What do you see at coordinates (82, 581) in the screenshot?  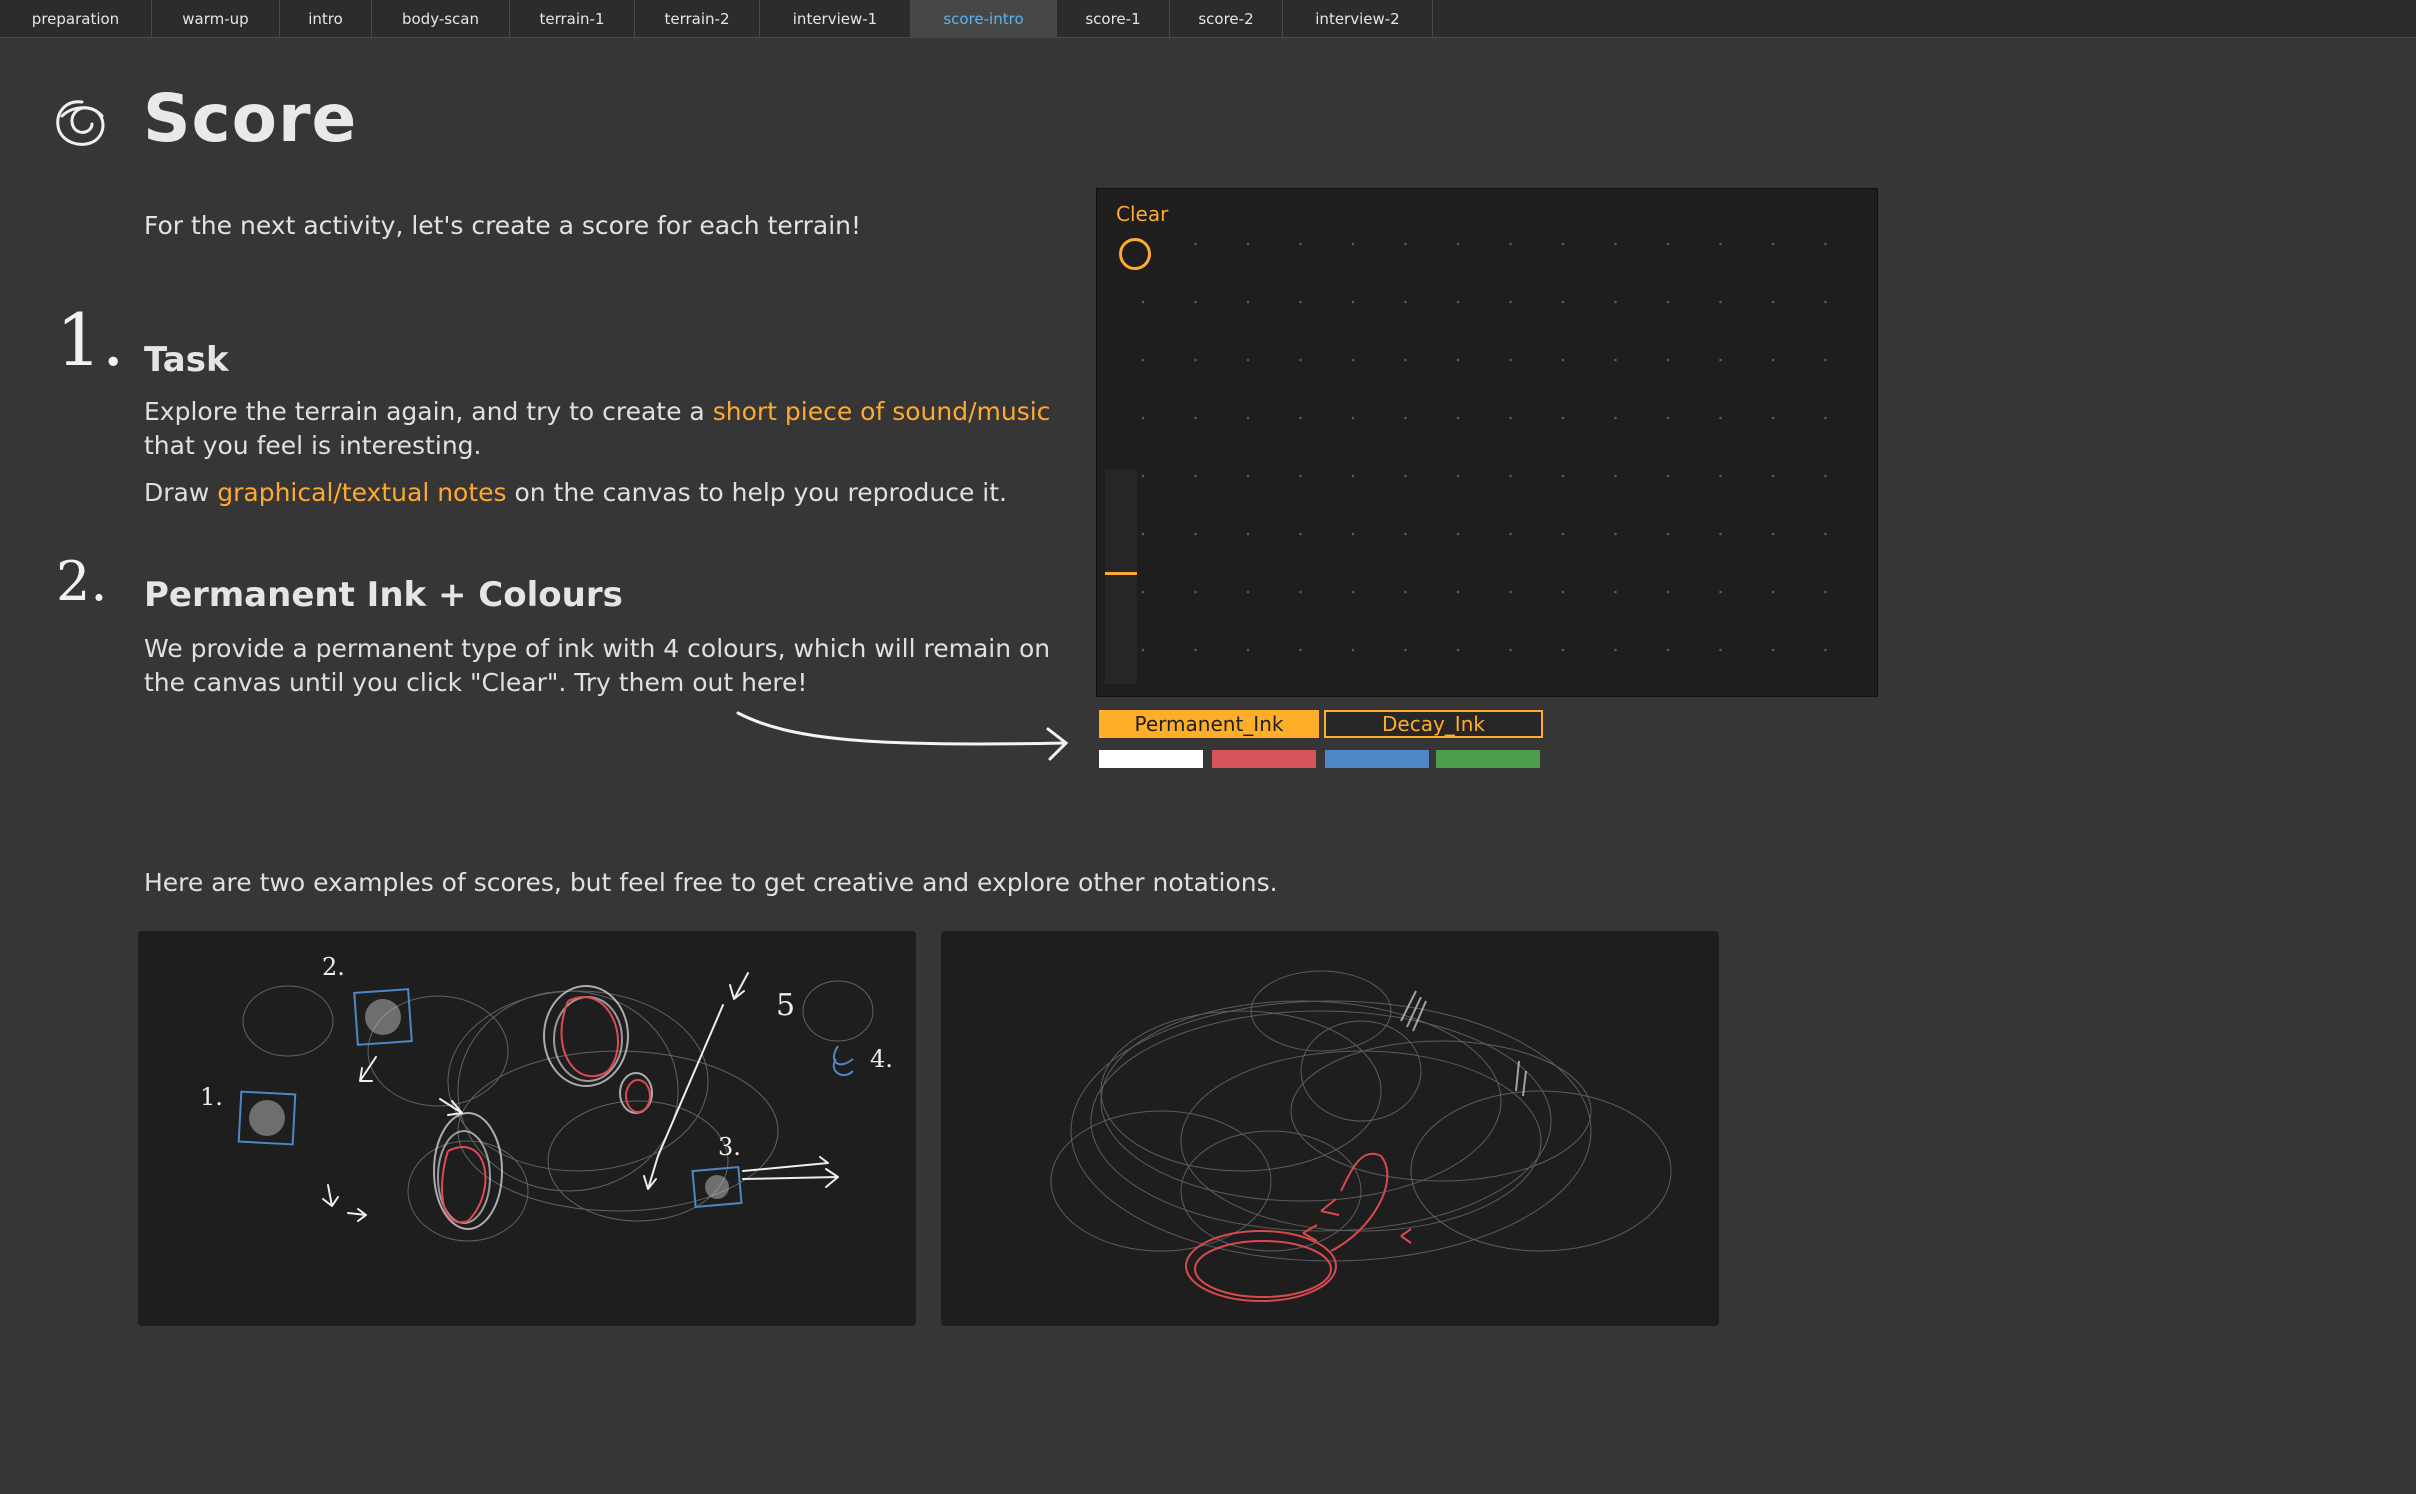 I see `step-number-2: 2.` at bounding box center [82, 581].